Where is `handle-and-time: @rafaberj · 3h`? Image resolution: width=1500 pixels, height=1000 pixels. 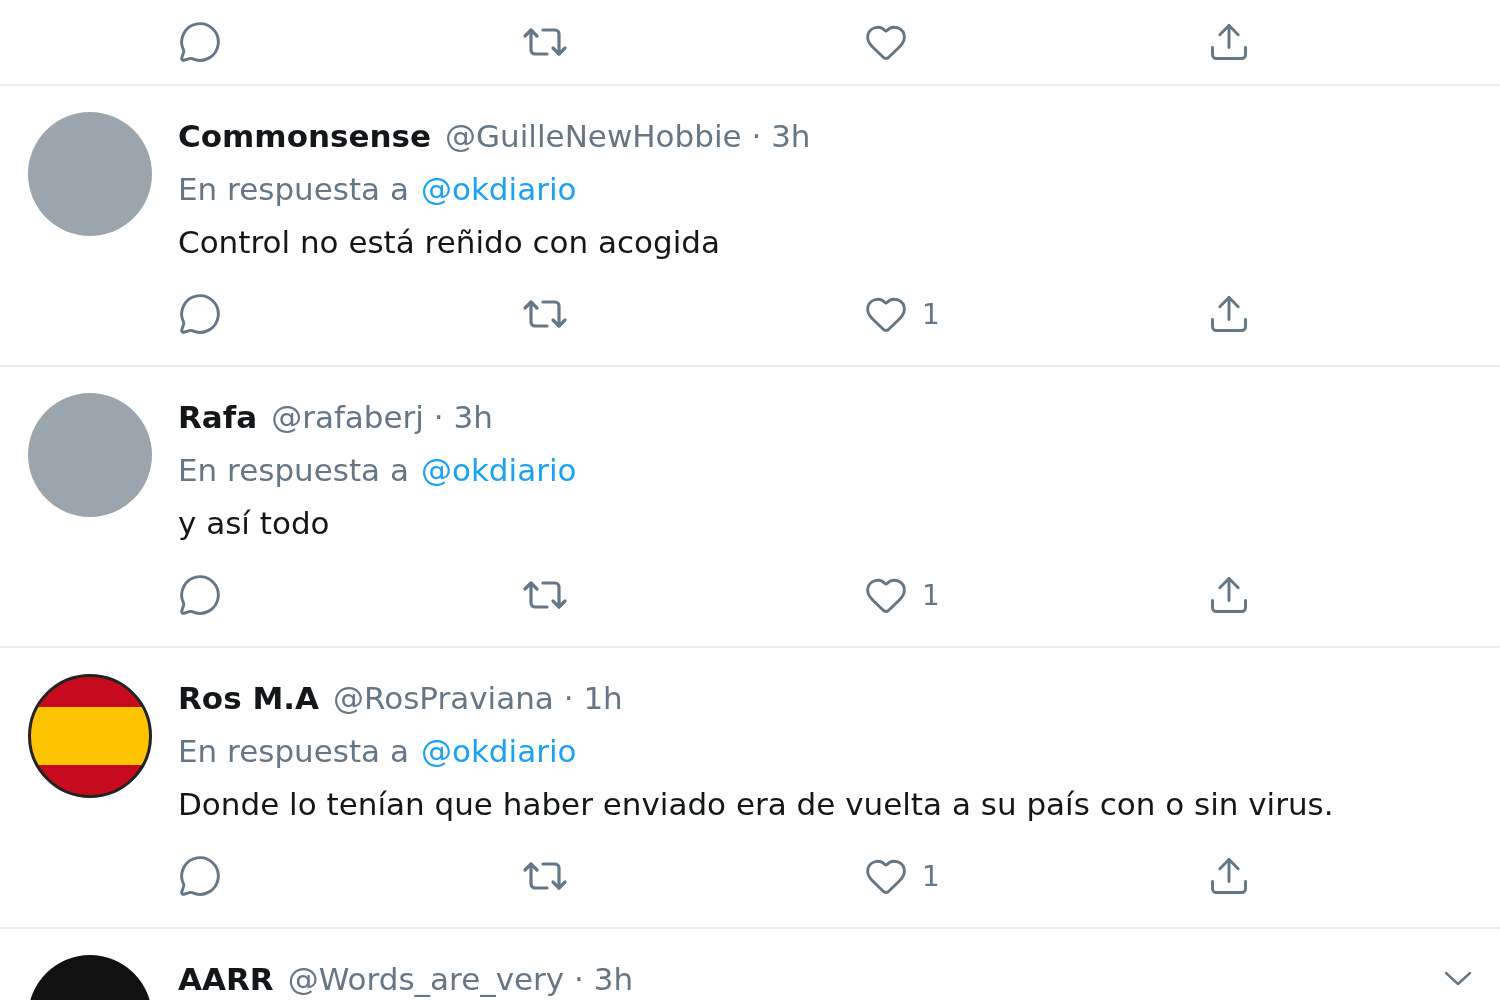 handle-and-time: @rafaberj · 3h is located at coordinates (382, 416).